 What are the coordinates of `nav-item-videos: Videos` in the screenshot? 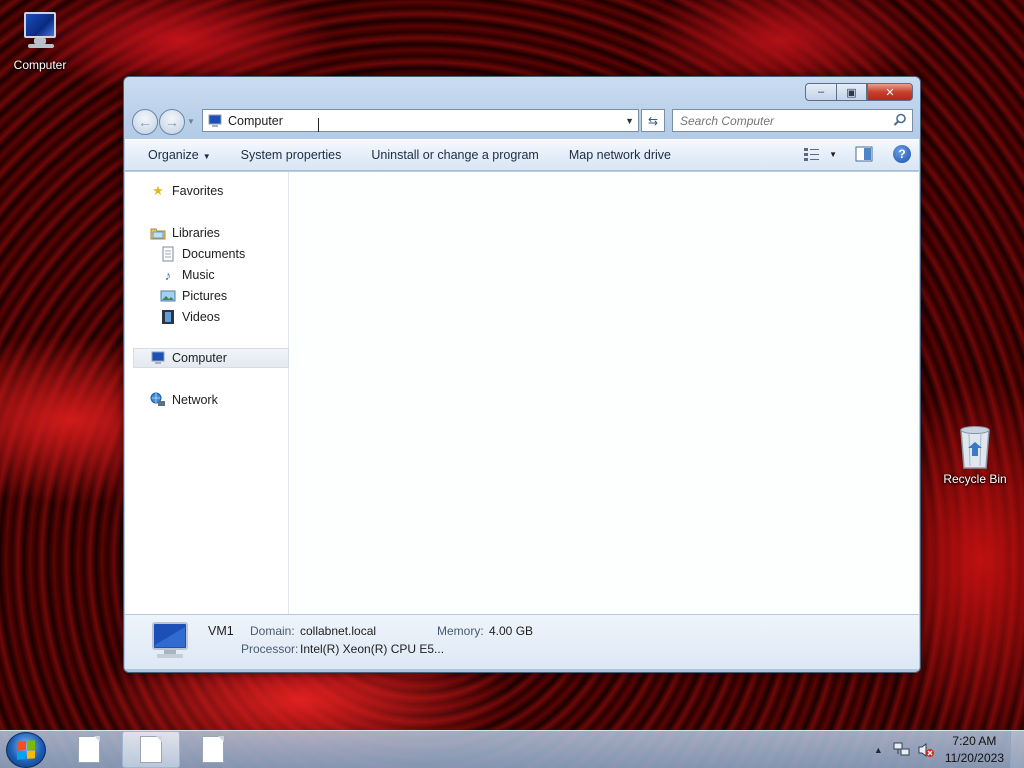 It's located at (190, 317).